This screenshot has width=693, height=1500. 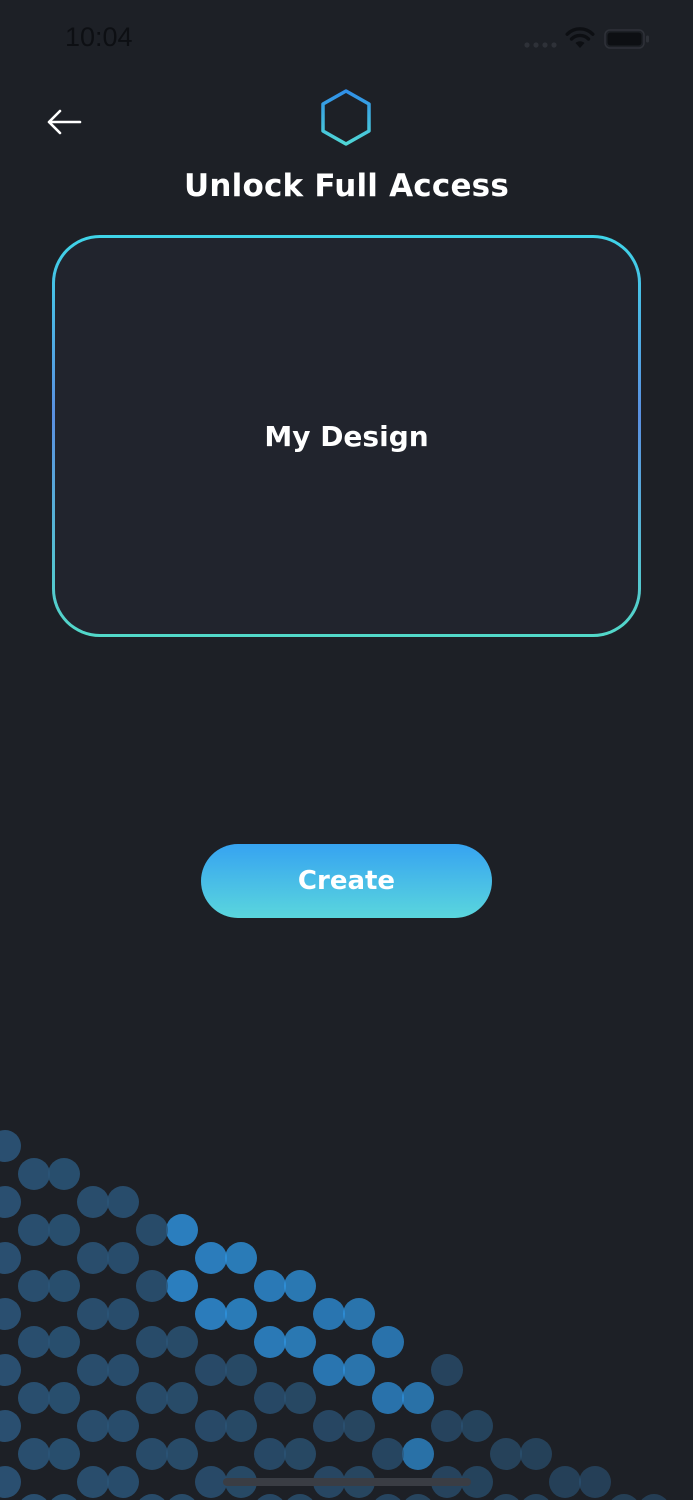 I want to click on arrow-left-icon, so click(x=64, y=122).